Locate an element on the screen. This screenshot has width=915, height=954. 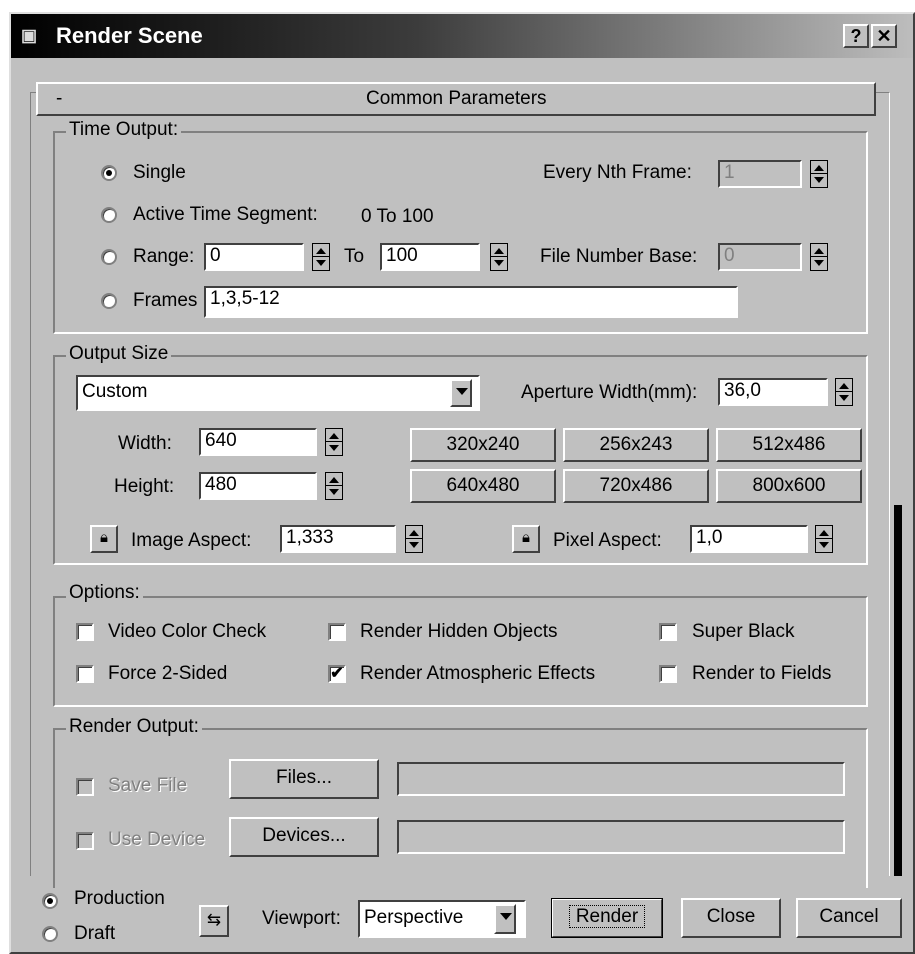
save-file-label: Save File is located at coordinates (148, 785).